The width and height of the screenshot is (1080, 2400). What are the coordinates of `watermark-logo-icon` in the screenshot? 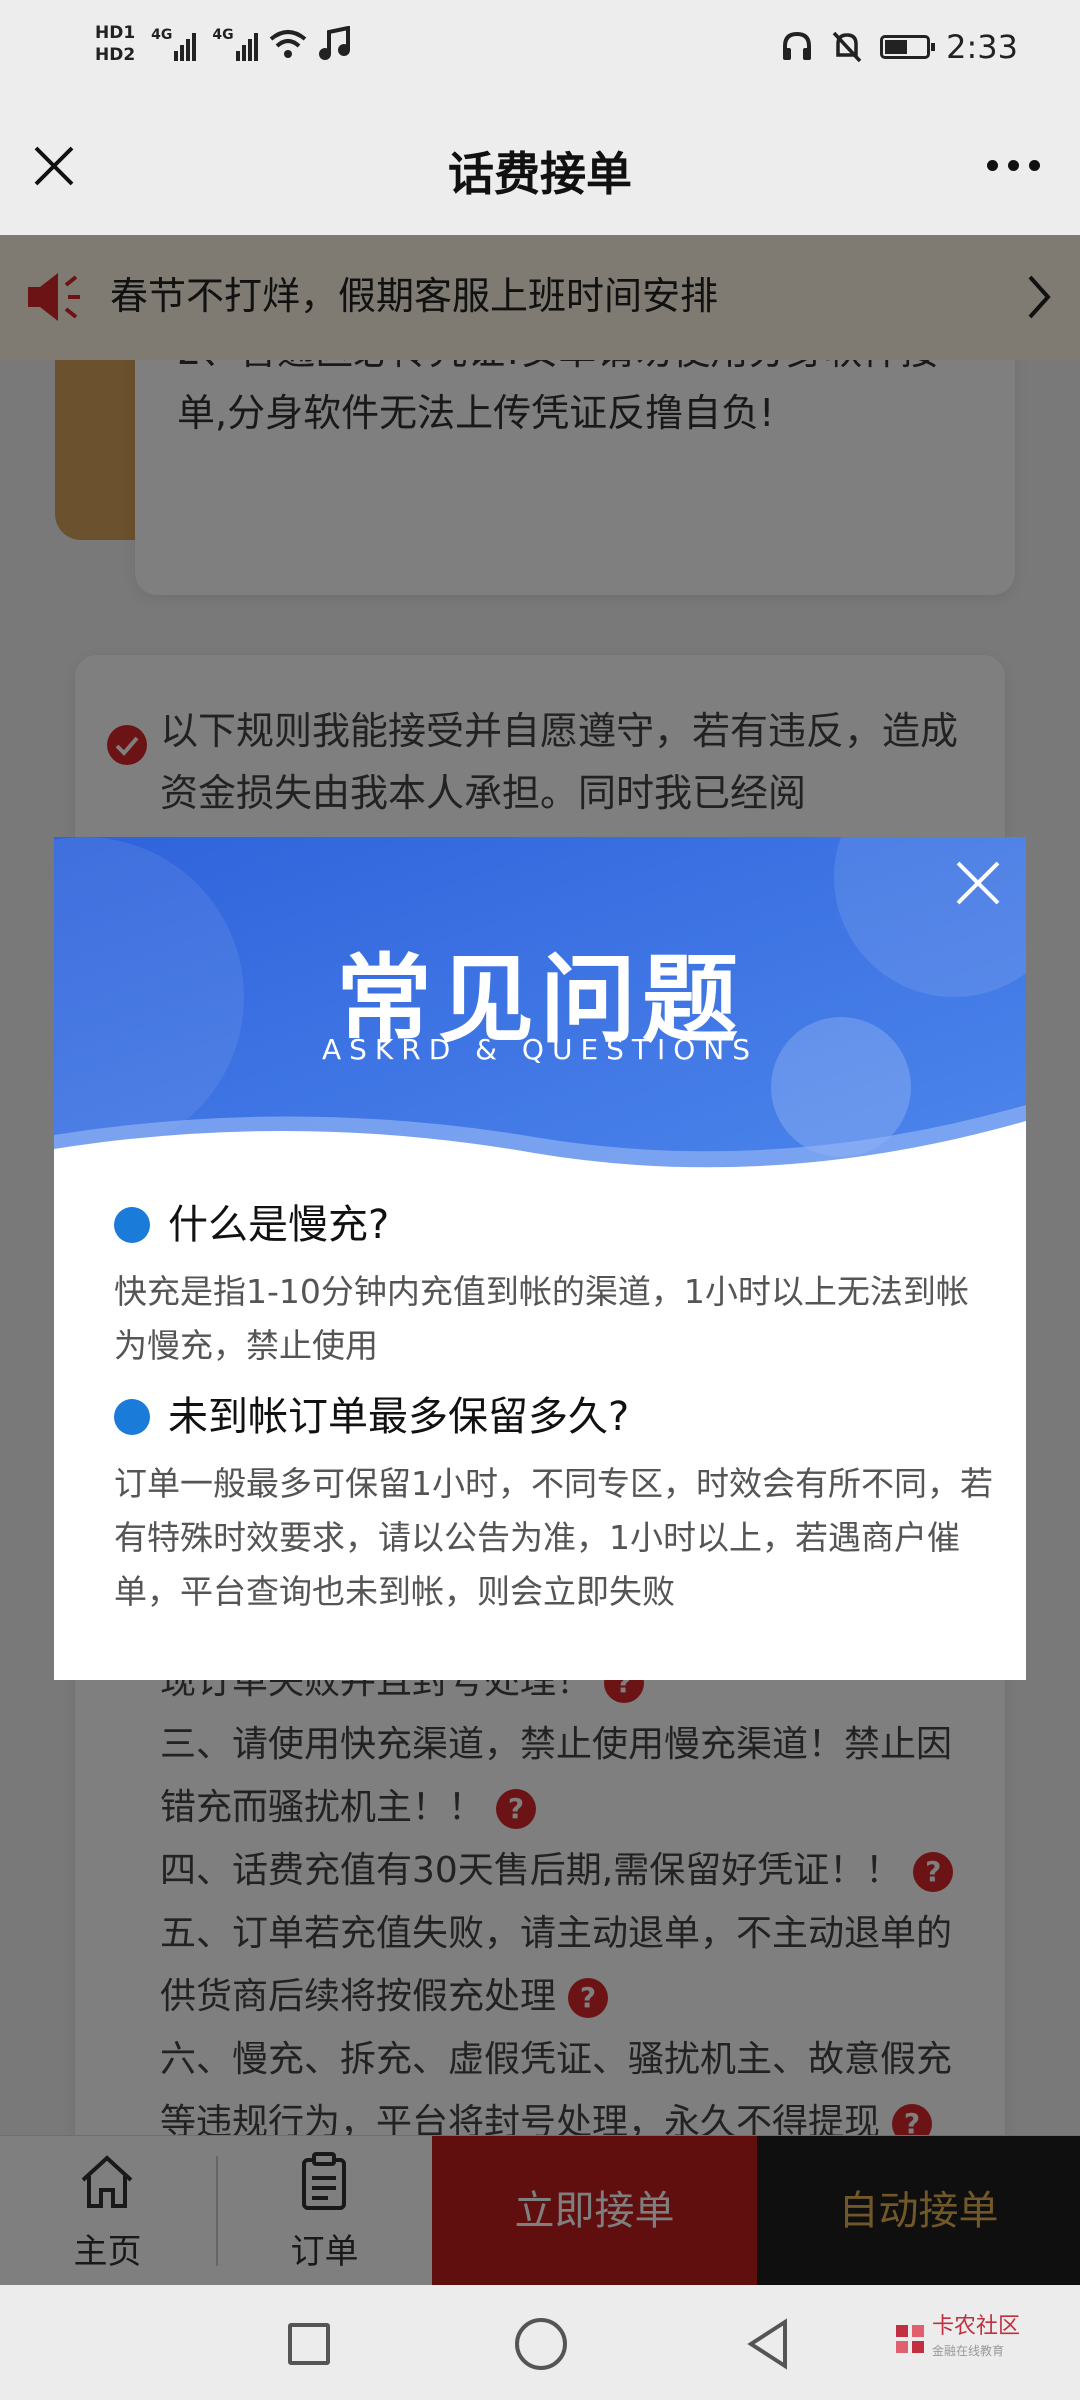 It's located at (909, 2339).